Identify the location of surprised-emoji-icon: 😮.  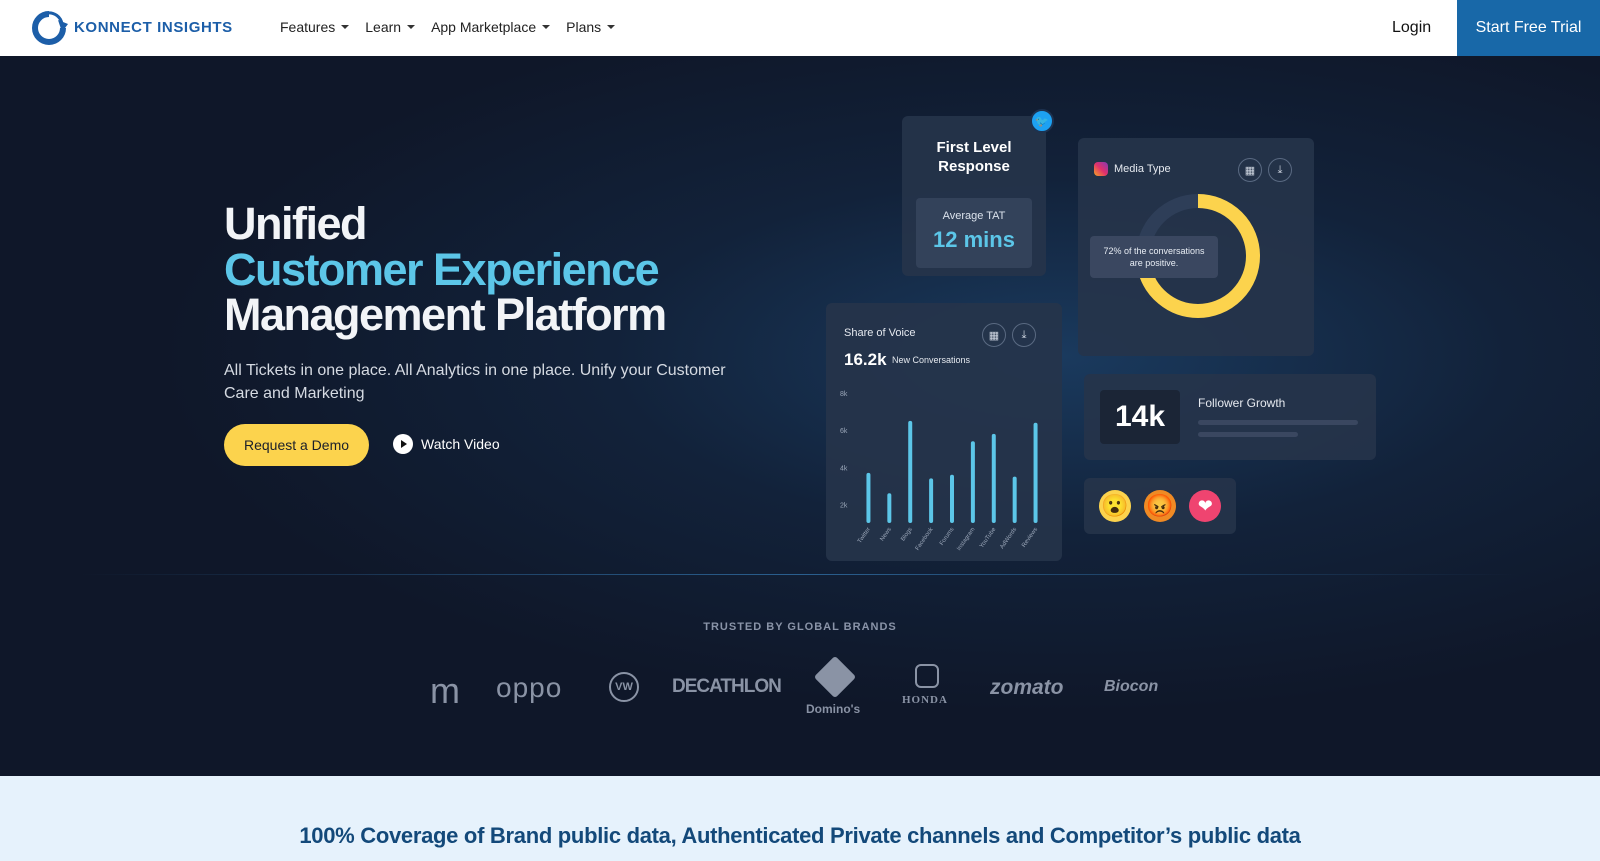
(1114, 506).